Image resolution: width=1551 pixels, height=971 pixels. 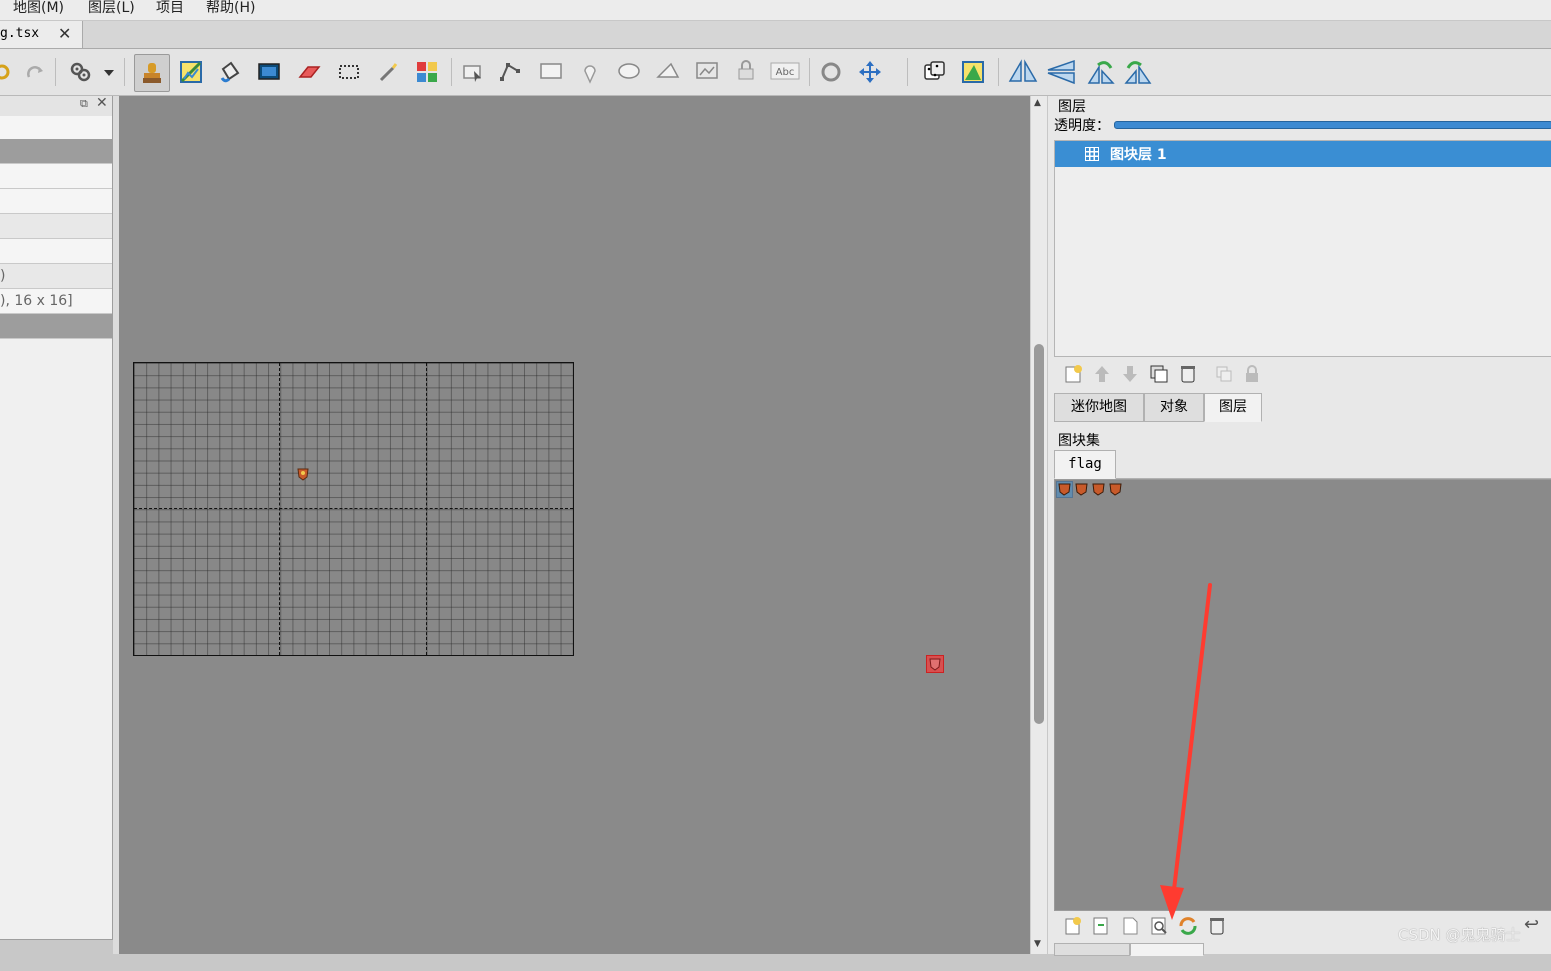 I want to click on edit-polygons-icon, so click(x=511, y=72).